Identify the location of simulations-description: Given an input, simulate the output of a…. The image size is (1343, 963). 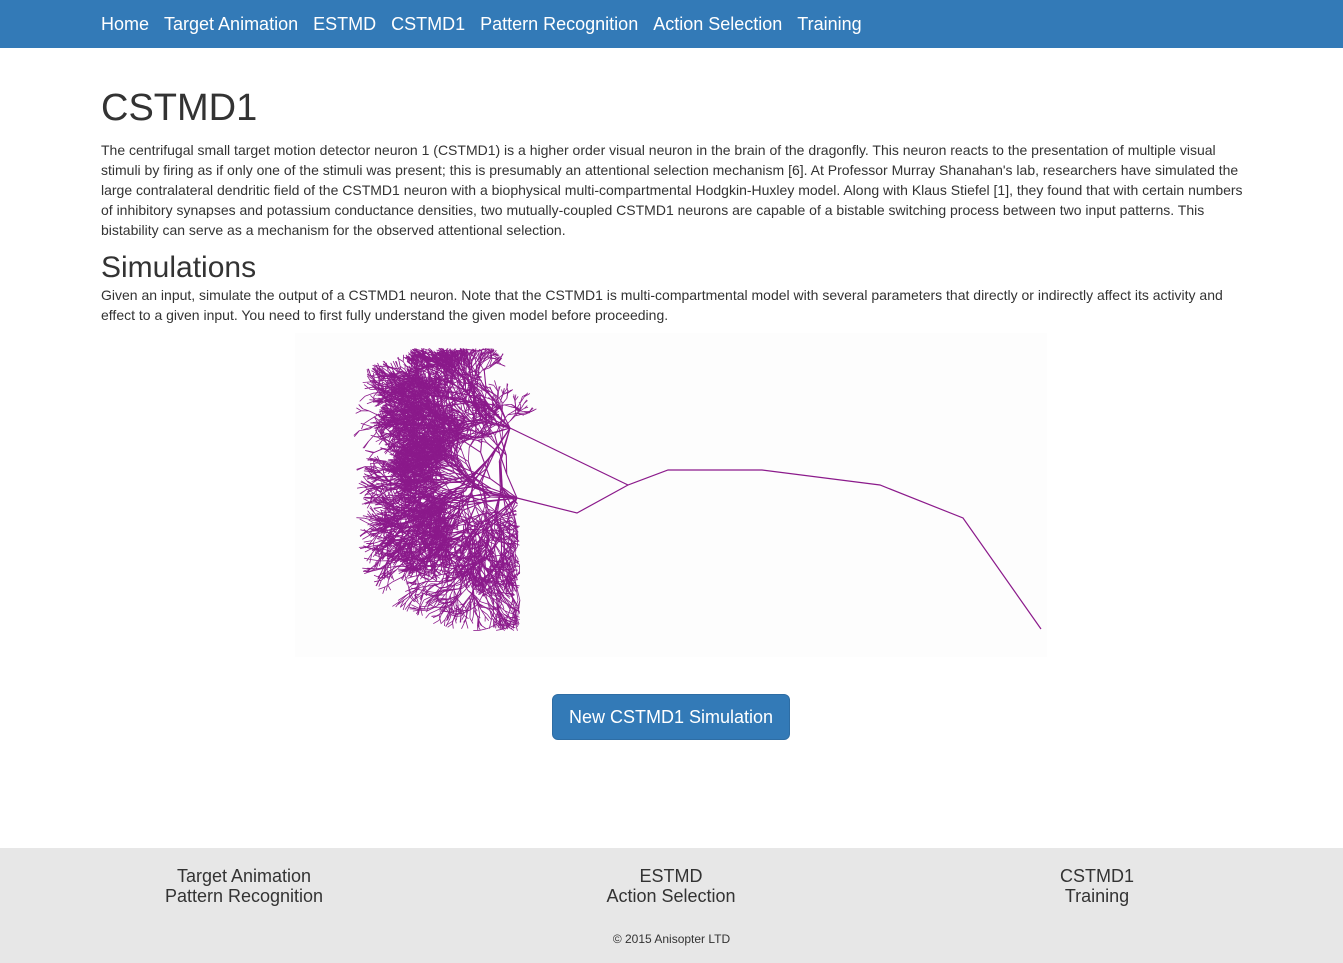
(662, 305).